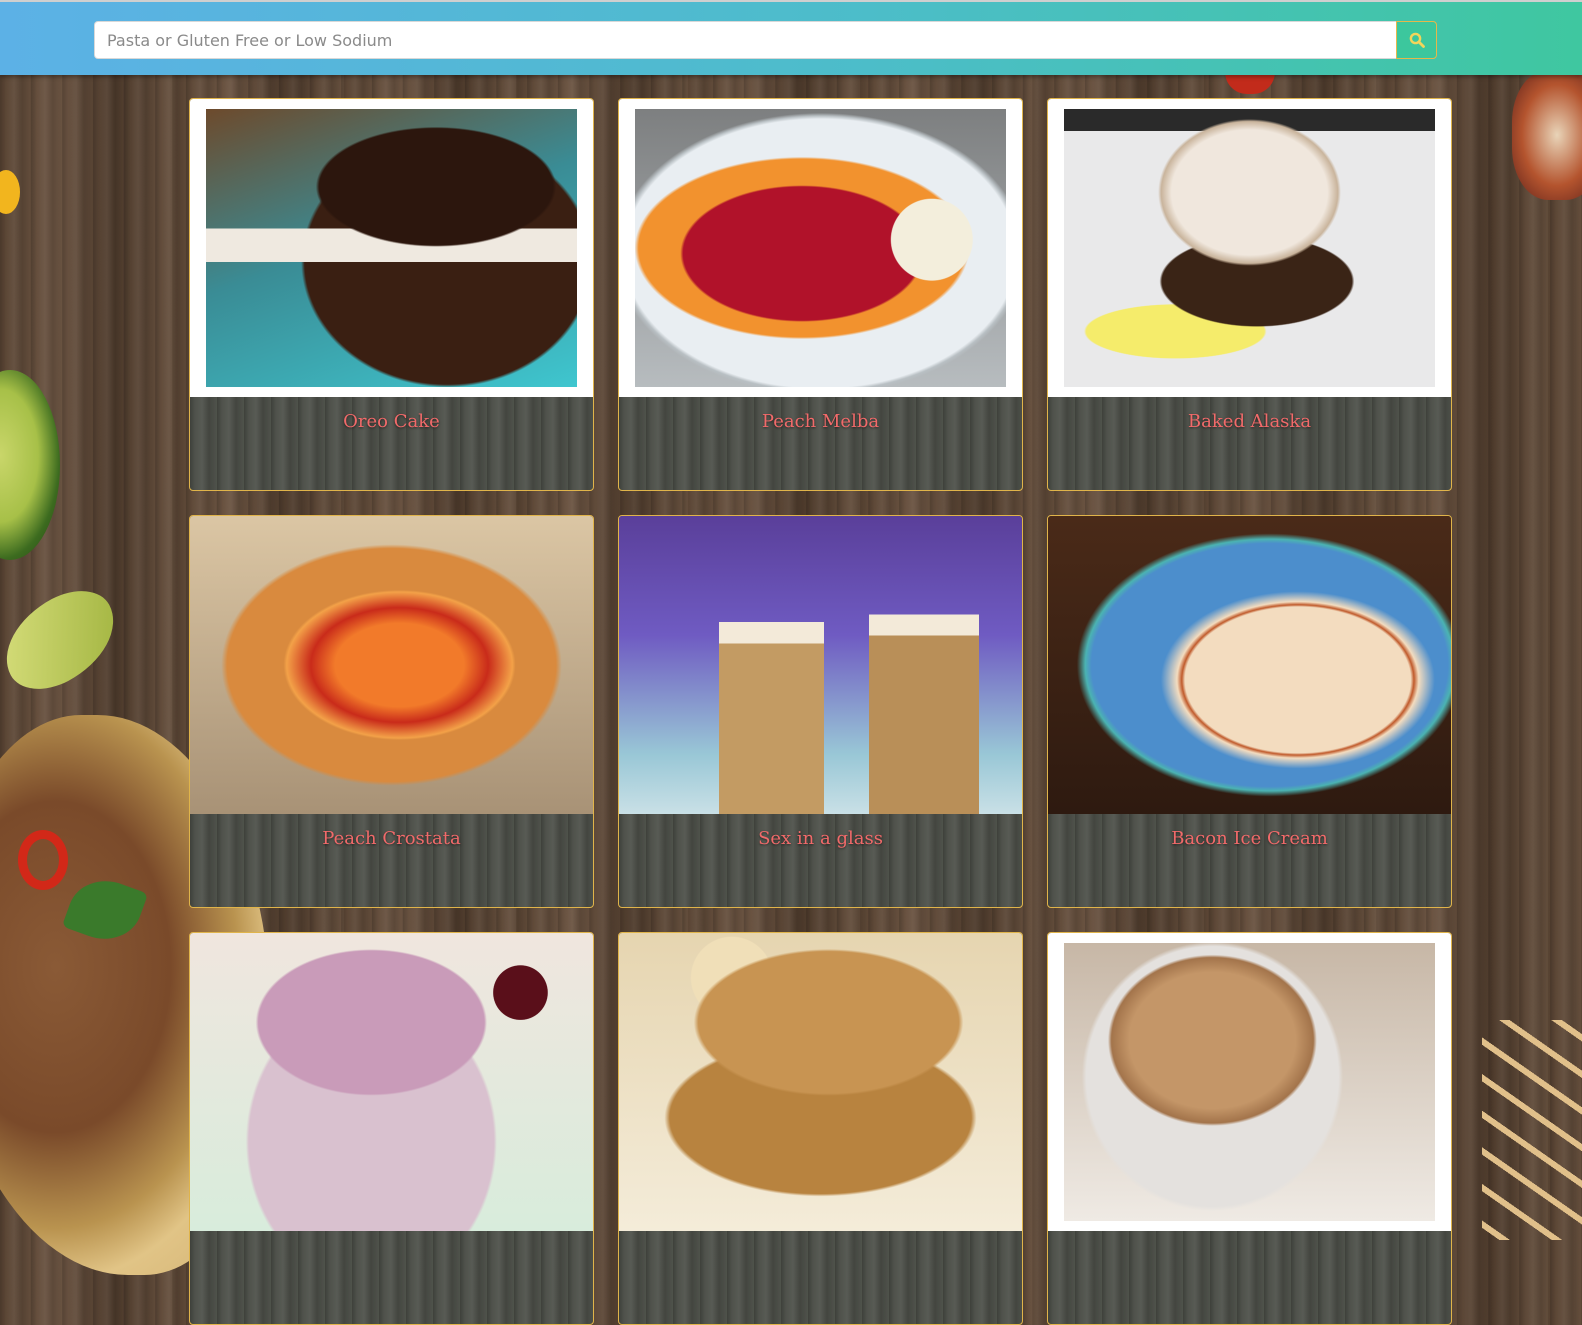  Describe the element at coordinates (820, 421) in the screenshot. I see `recipe-title: Peach Melba` at that location.